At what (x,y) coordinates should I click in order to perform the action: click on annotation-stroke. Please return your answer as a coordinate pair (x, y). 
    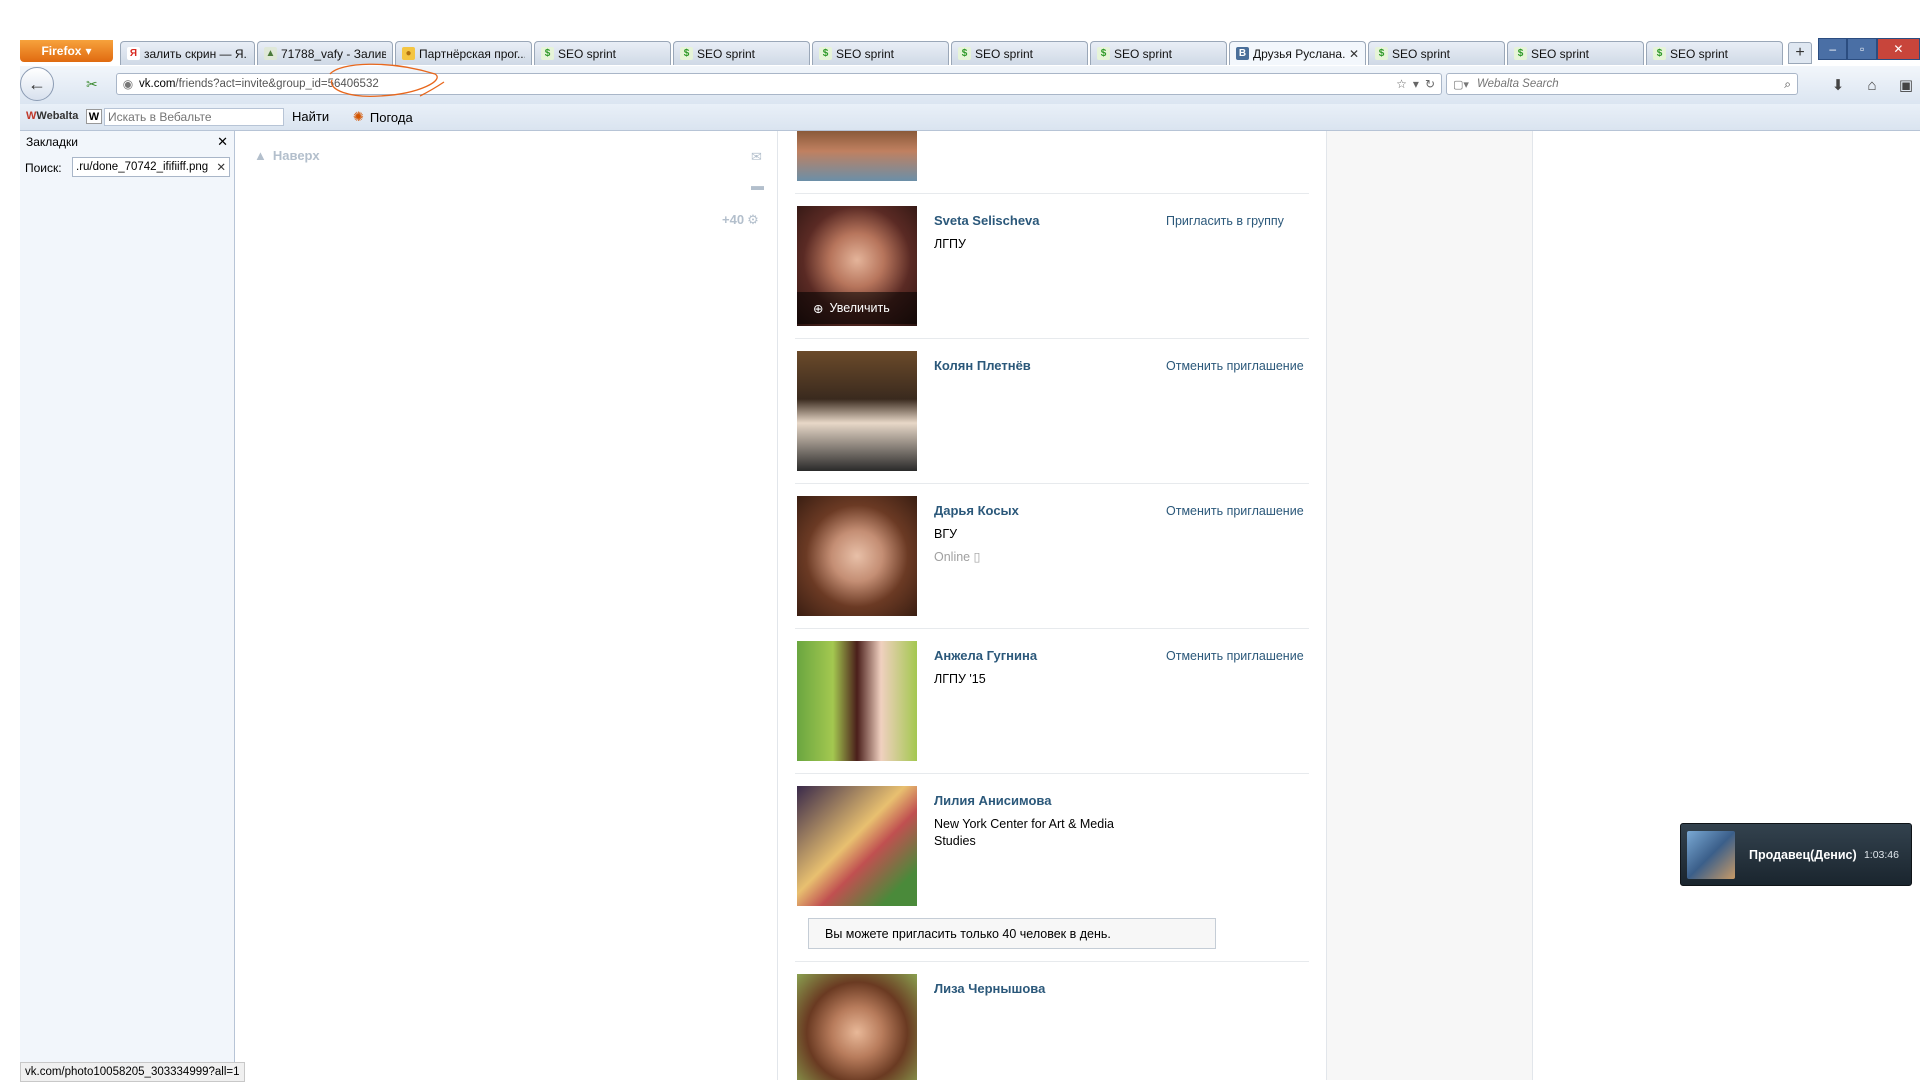
    Looking at the image, I should click on (387, 80).